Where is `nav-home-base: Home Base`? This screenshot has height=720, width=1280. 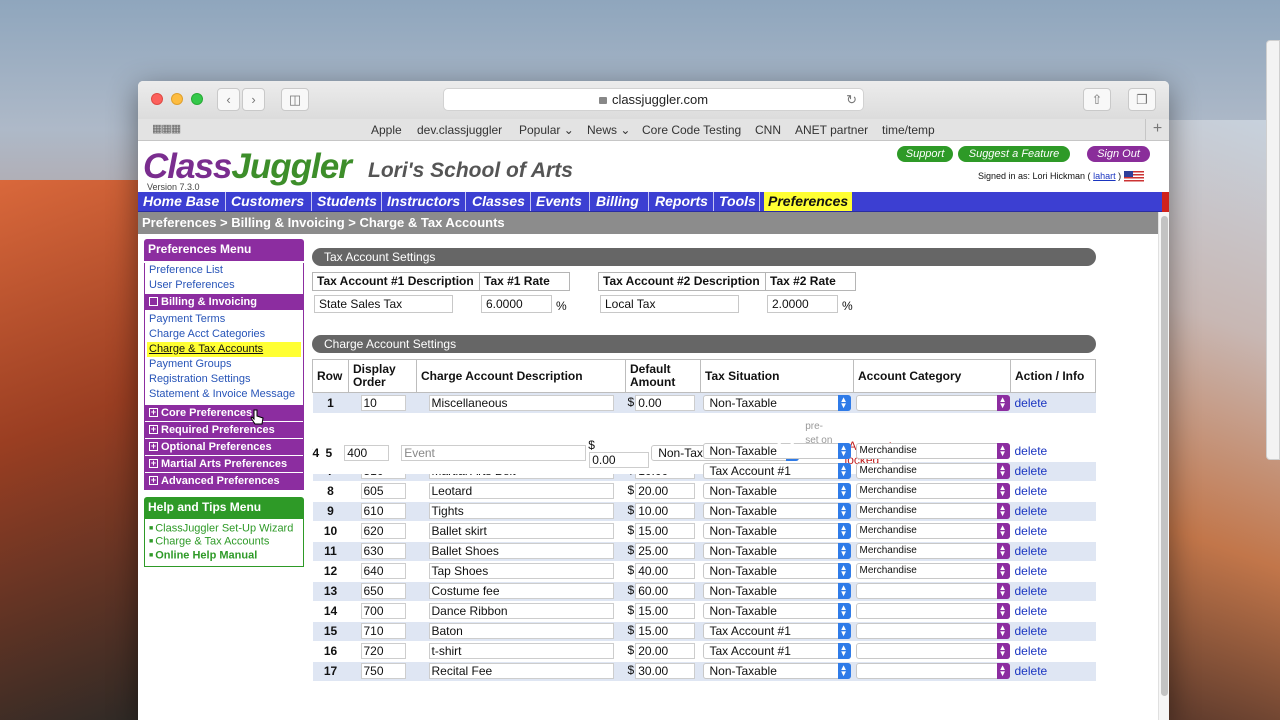
nav-home-base: Home Base is located at coordinates (181, 201).